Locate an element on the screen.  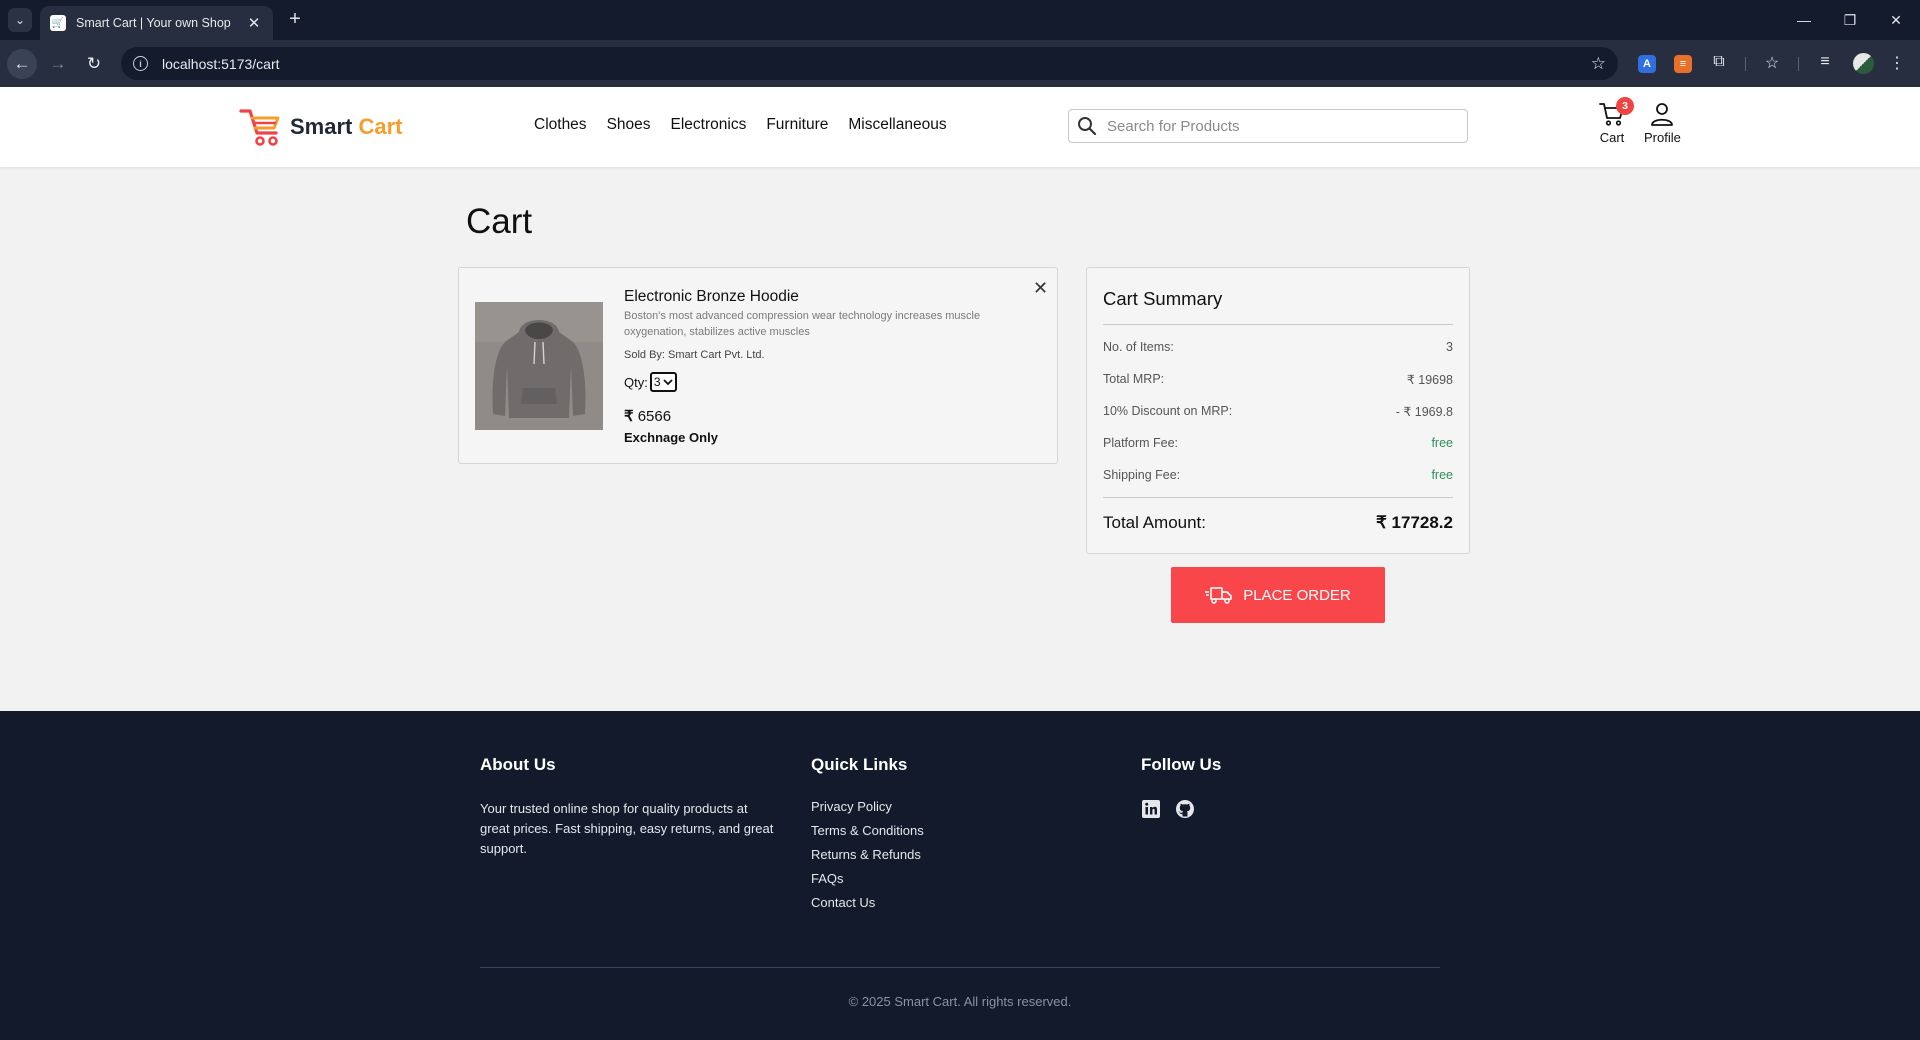
close-window-icon: ✕ is located at coordinates (1896, 20).